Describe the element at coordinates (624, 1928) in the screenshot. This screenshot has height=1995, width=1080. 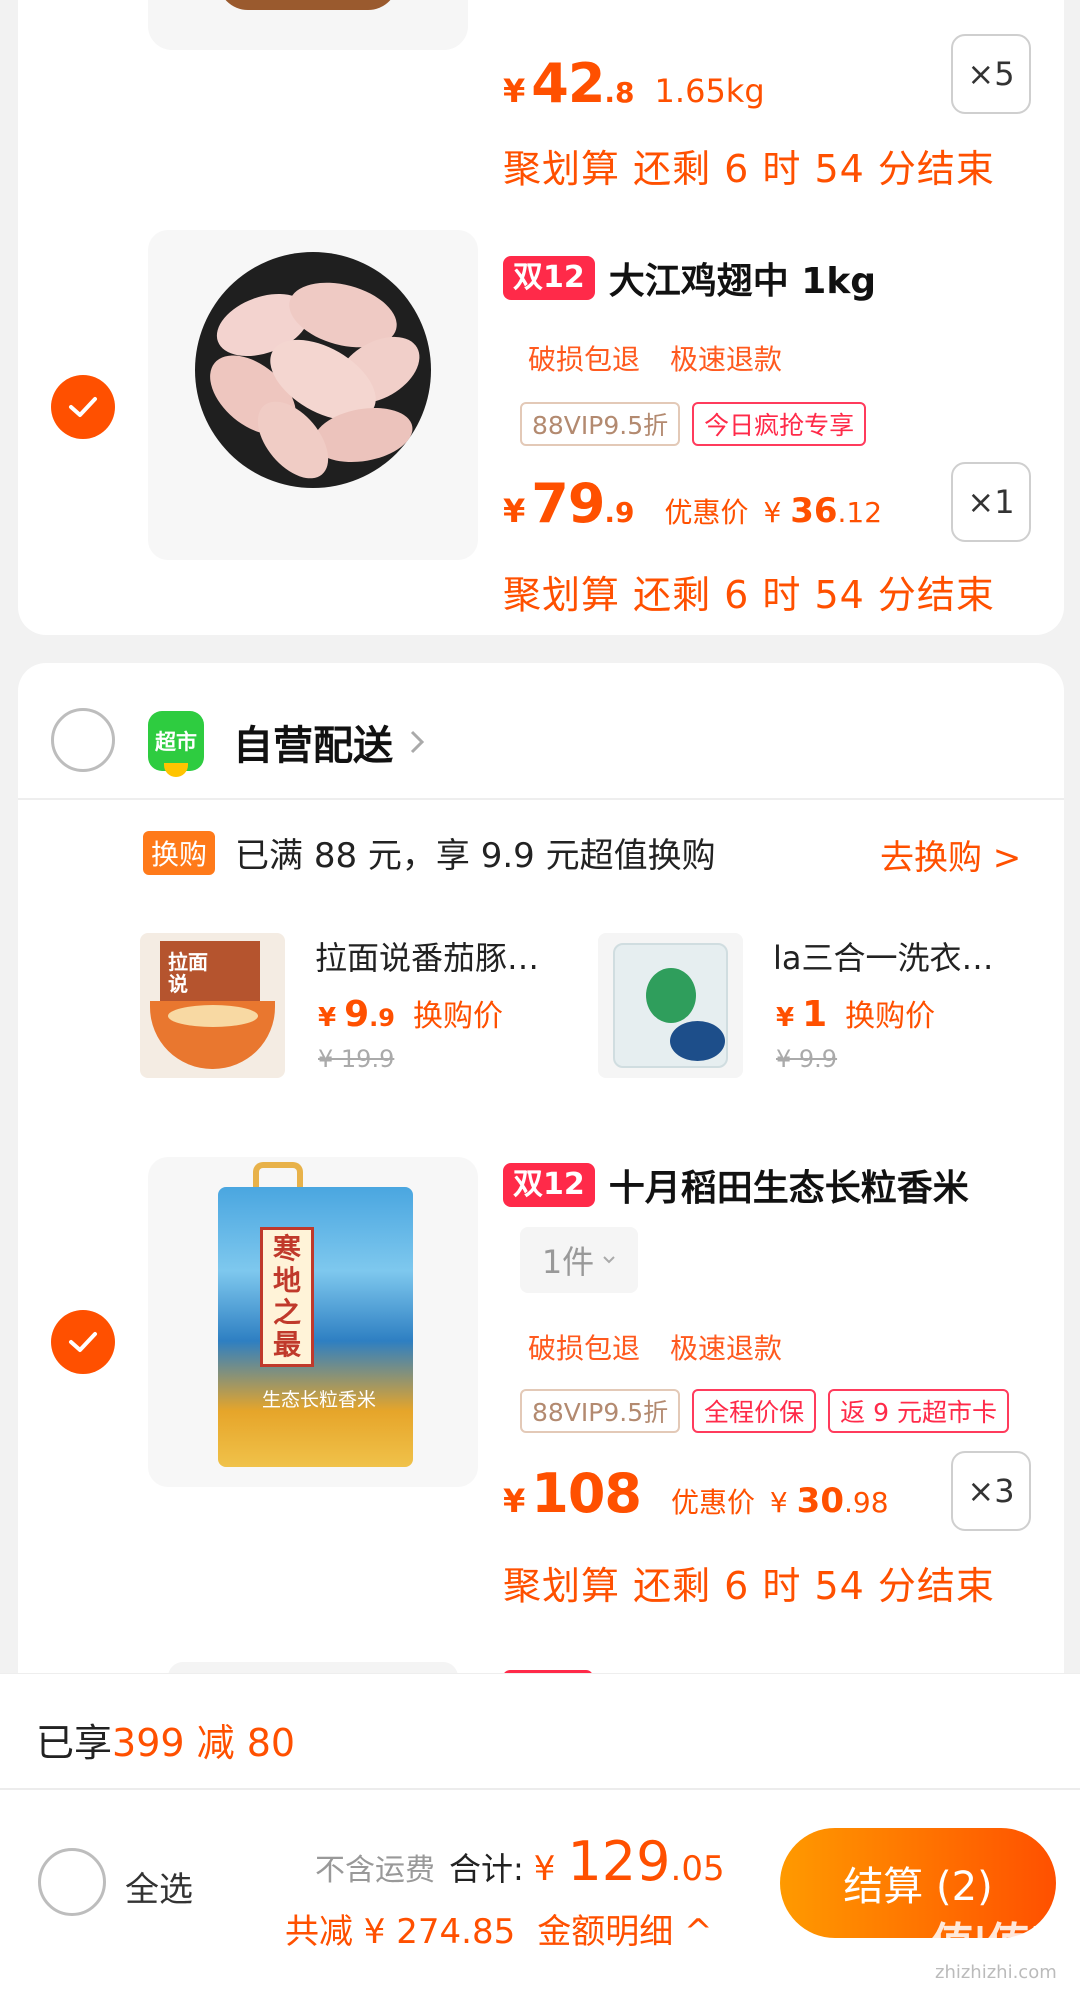
I see `amount-detail-link: 金额明细 ^` at that location.